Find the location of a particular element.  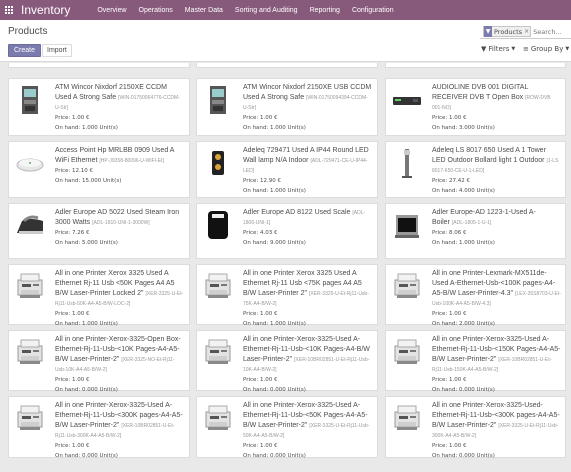

product-price: Price: 4.03 € is located at coordinates (260, 233).